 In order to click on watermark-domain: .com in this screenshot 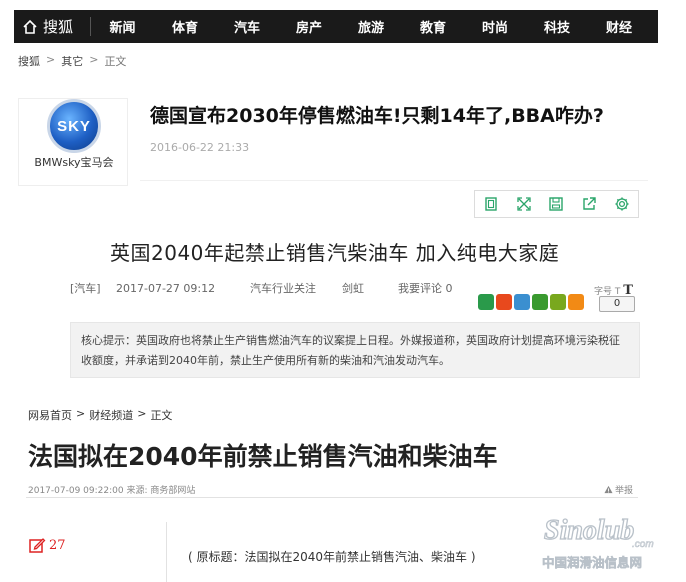, I will do `click(643, 544)`.